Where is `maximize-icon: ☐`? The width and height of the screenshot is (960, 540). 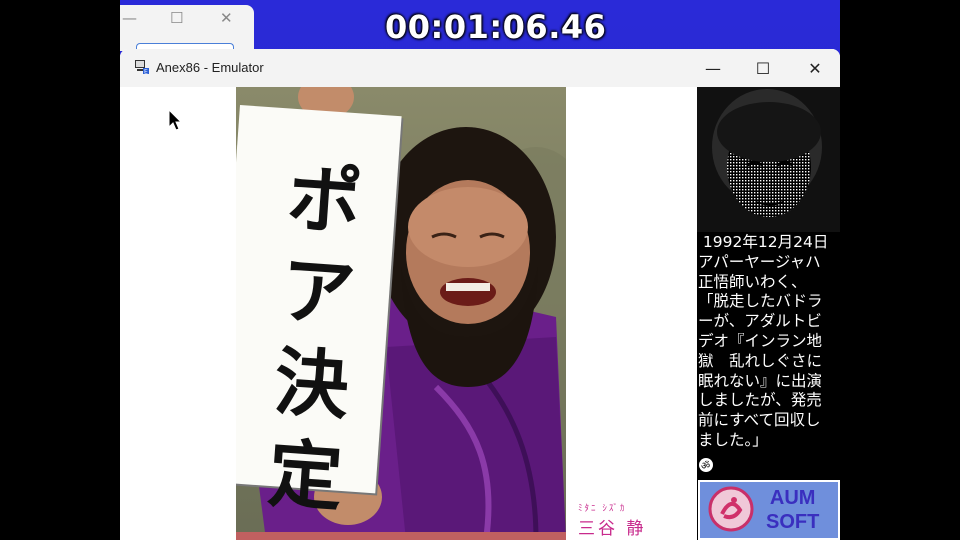 maximize-icon: ☐ is located at coordinates (763, 68).